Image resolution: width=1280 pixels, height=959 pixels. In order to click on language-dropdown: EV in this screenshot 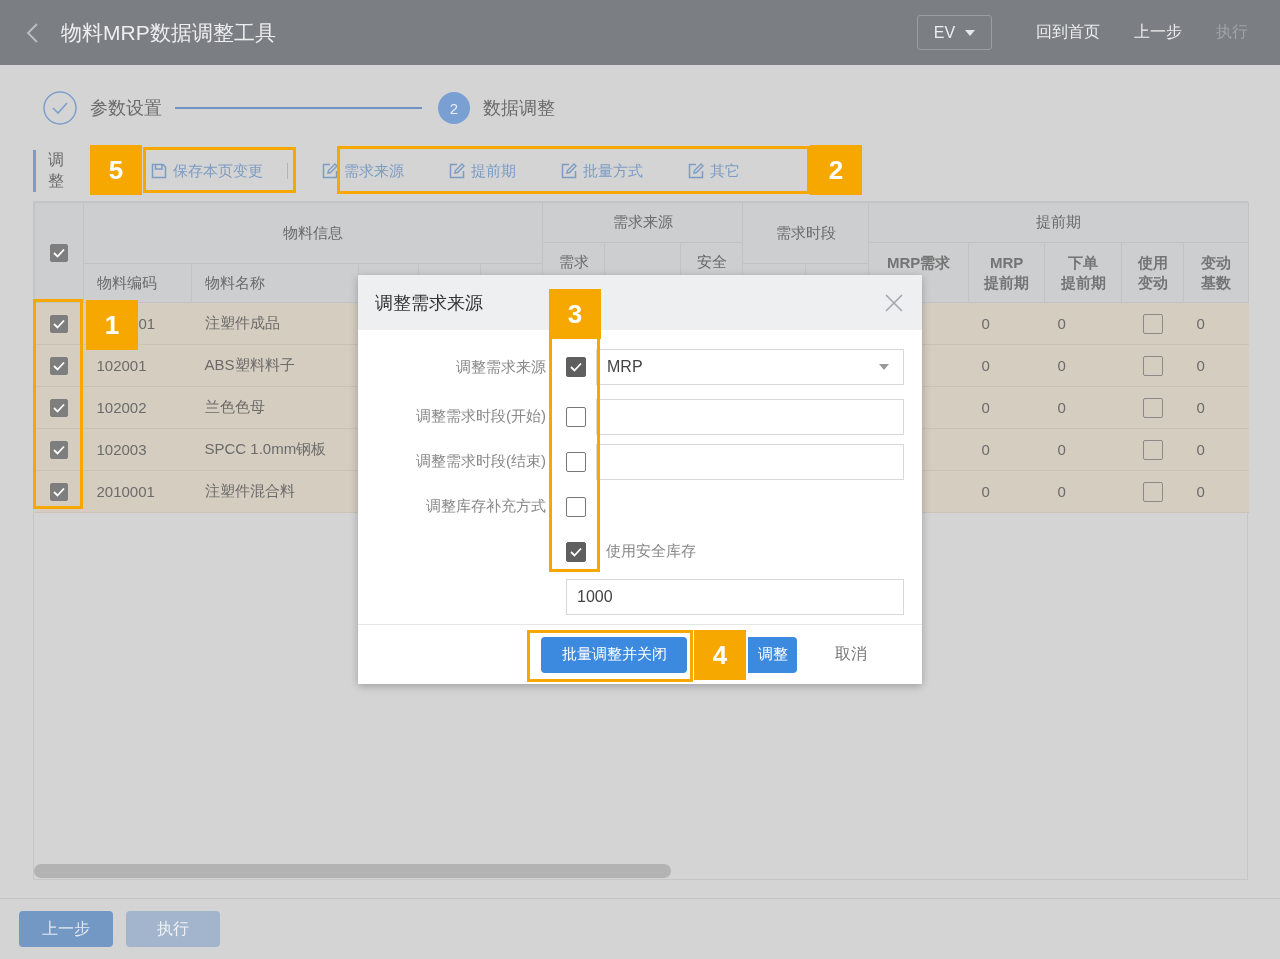, I will do `click(954, 32)`.